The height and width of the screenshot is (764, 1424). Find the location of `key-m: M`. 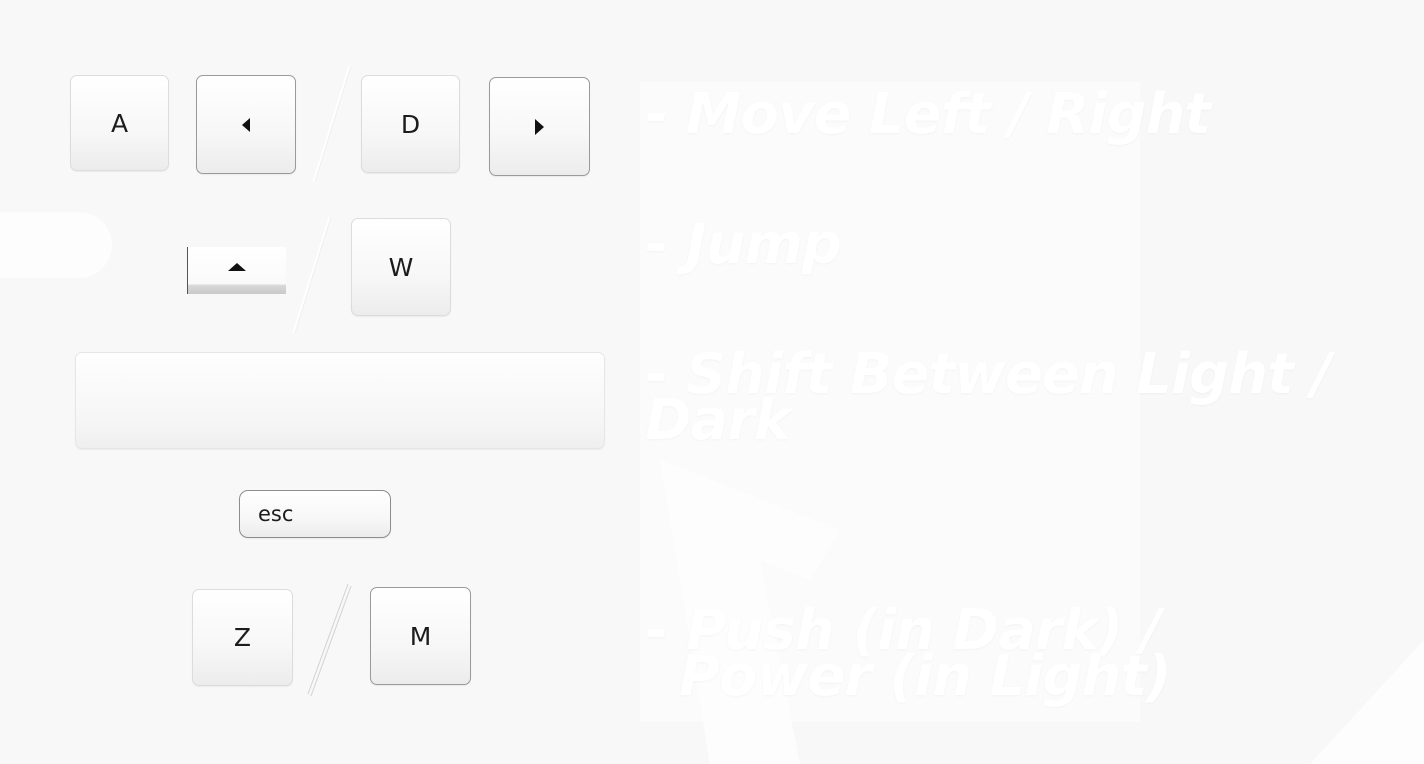

key-m: M is located at coordinates (420, 636).